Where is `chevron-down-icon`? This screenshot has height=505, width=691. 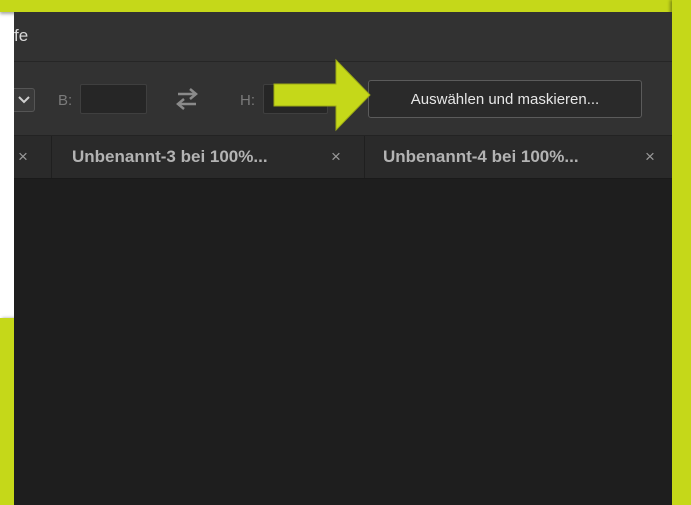
chevron-down-icon is located at coordinates (24, 100).